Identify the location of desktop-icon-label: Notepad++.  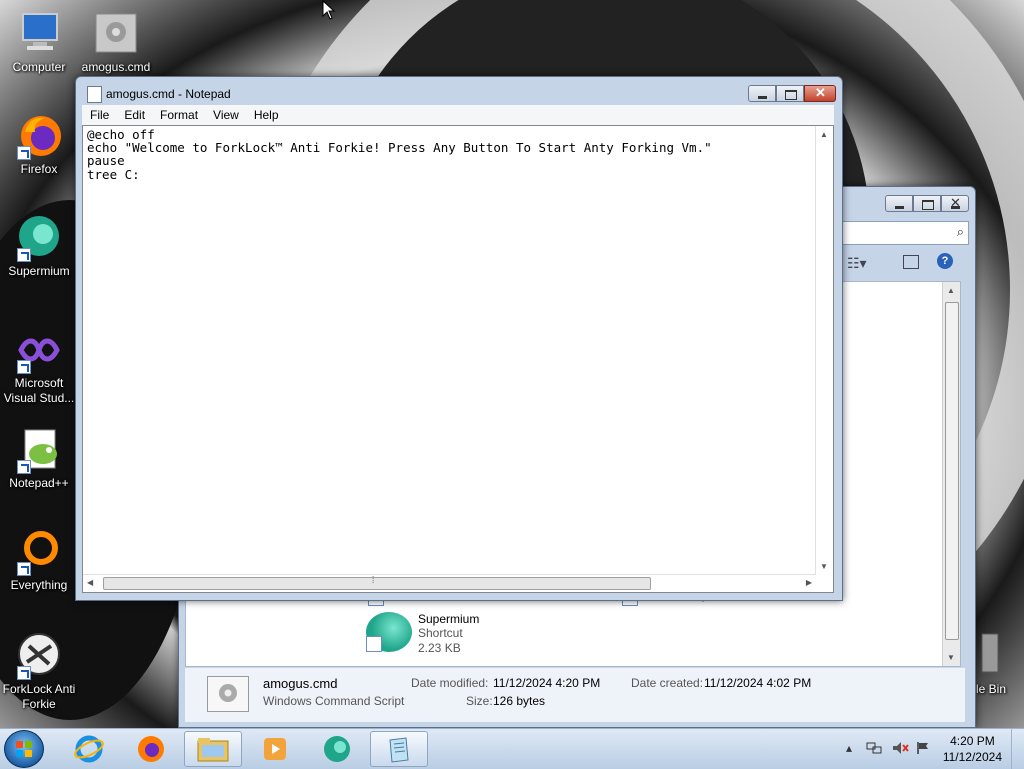
(39, 483).